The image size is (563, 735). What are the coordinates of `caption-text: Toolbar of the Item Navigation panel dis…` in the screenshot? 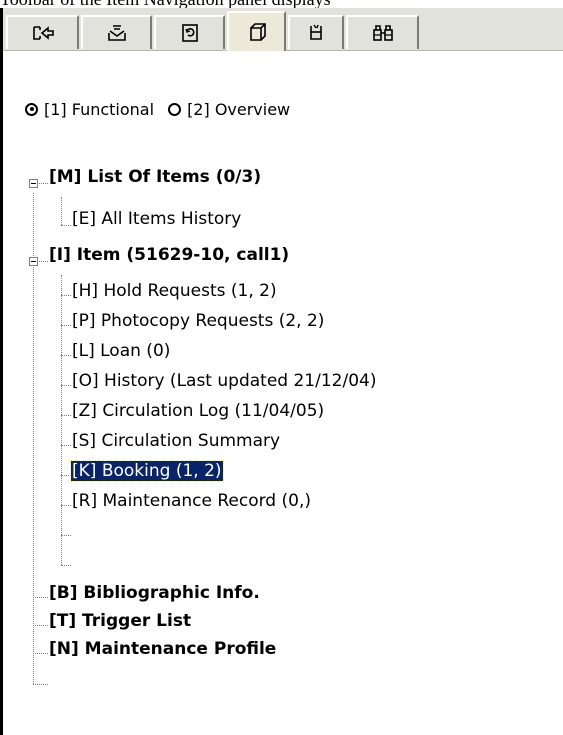 It's located at (281, 4).